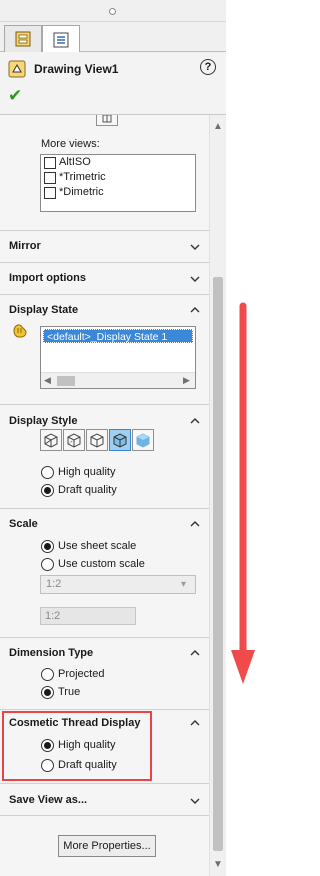 The width and height of the screenshot is (320, 876). What do you see at coordinates (118, 380) in the screenshot?
I see `display-state-hscrollbar: ◀ ▶` at bounding box center [118, 380].